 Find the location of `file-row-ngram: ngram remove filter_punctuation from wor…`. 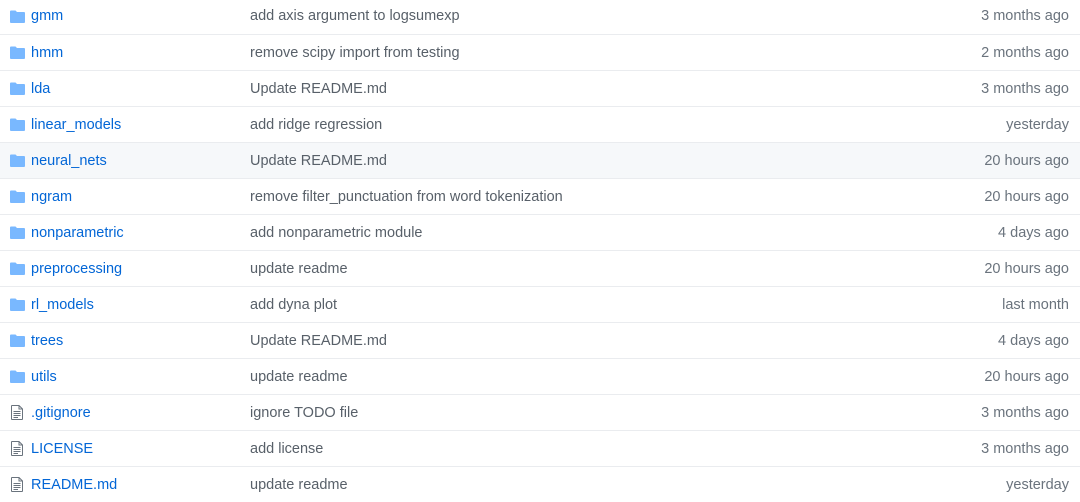

file-row-ngram: ngram remove filter_punctuation from wor… is located at coordinates (540, 196).